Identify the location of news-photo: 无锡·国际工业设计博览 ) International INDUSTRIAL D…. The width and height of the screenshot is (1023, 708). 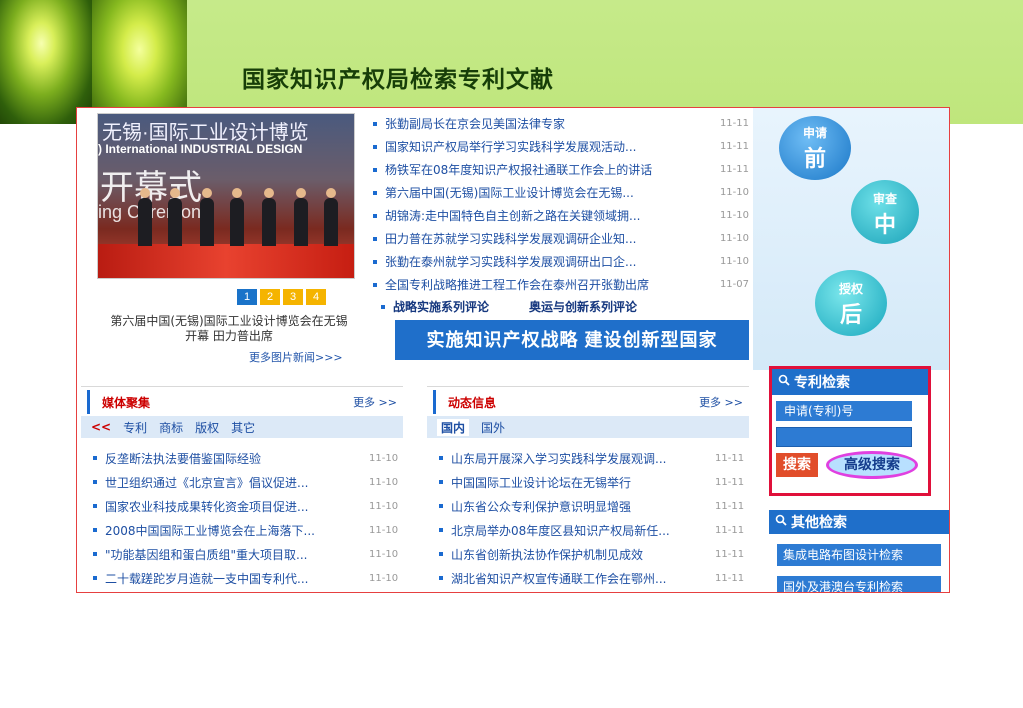
(226, 196).